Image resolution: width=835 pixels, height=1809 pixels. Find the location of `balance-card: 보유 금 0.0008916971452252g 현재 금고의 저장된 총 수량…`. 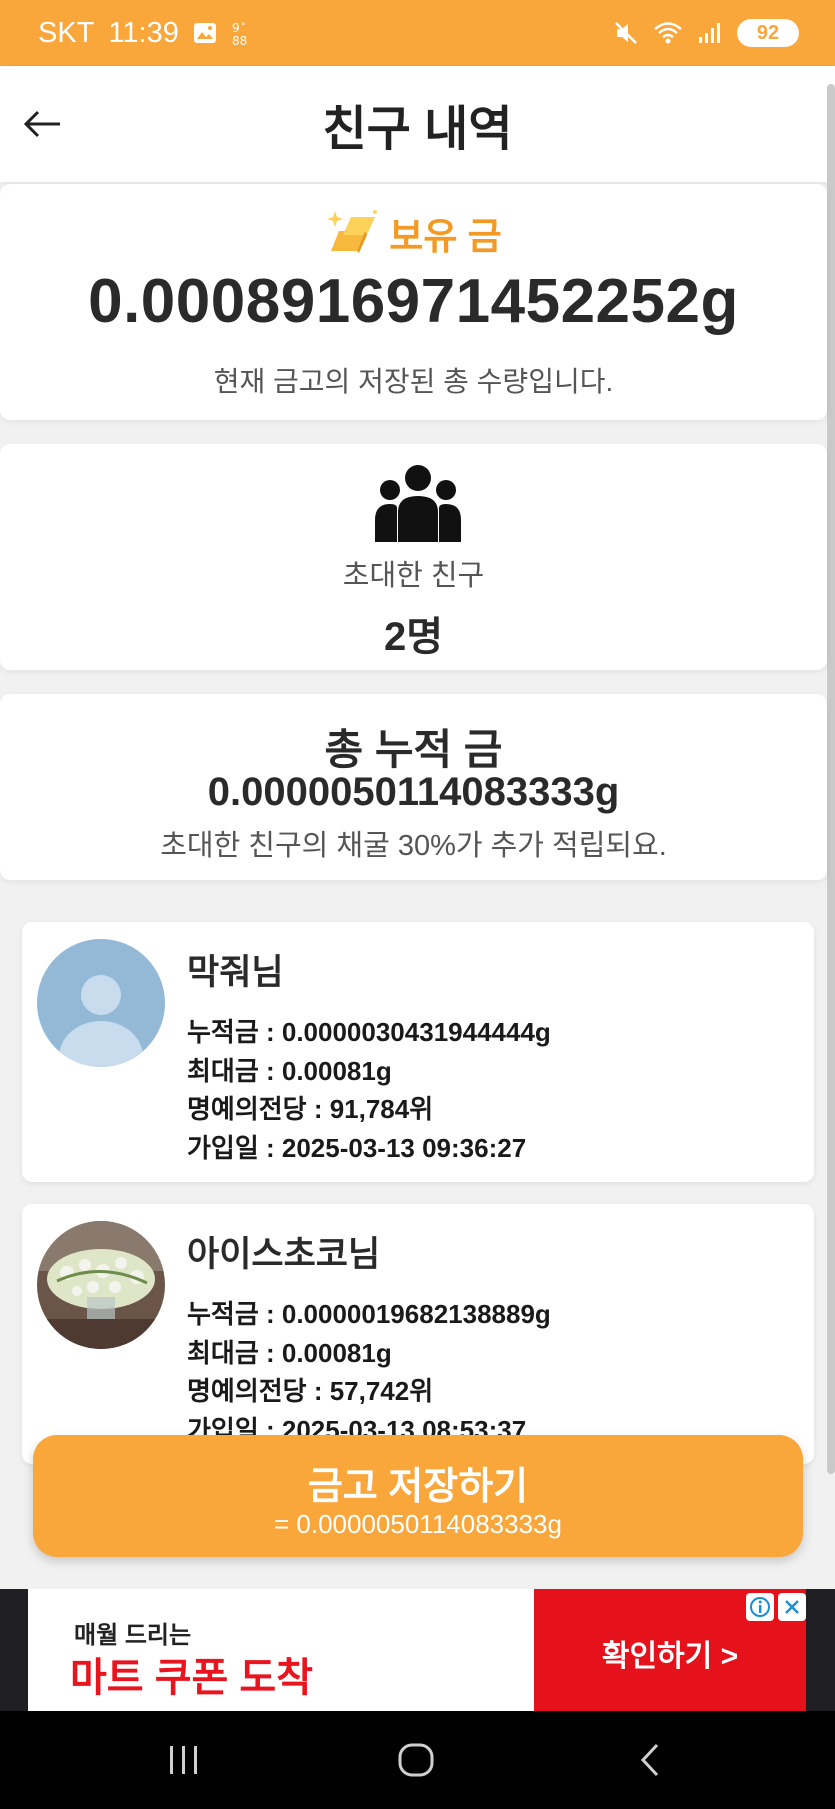

balance-card: 보유 금 0.0008916971452252g 현재 금고의 저장된 총 수량… is located at coordinates (413, 302).